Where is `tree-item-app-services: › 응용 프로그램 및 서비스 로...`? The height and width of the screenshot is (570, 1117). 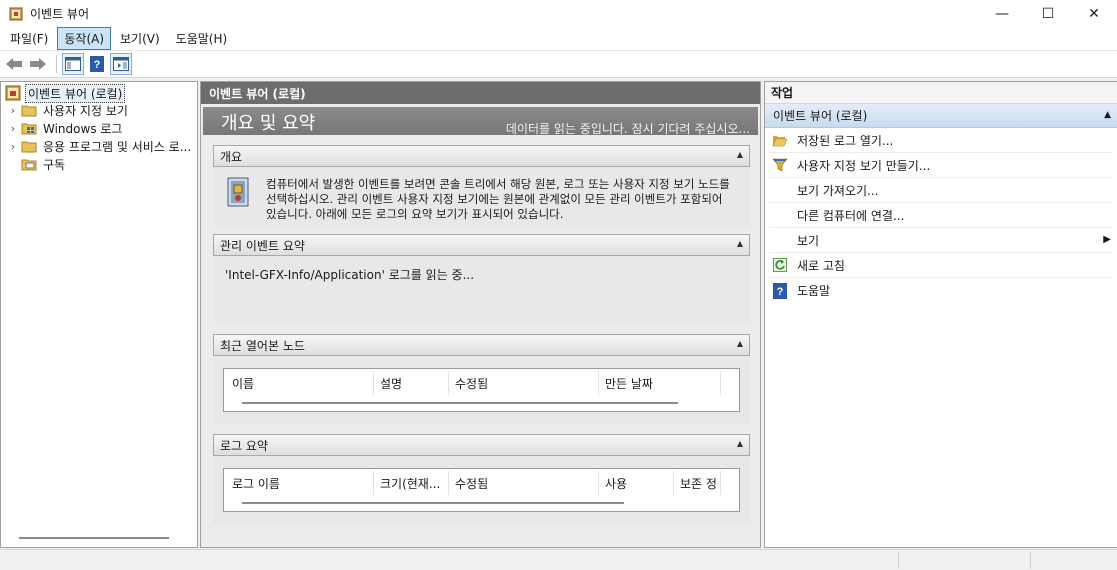 tree-item-app-services: › 응용 프로그램 및 서비스 로... is located at coordinates (100, 146).